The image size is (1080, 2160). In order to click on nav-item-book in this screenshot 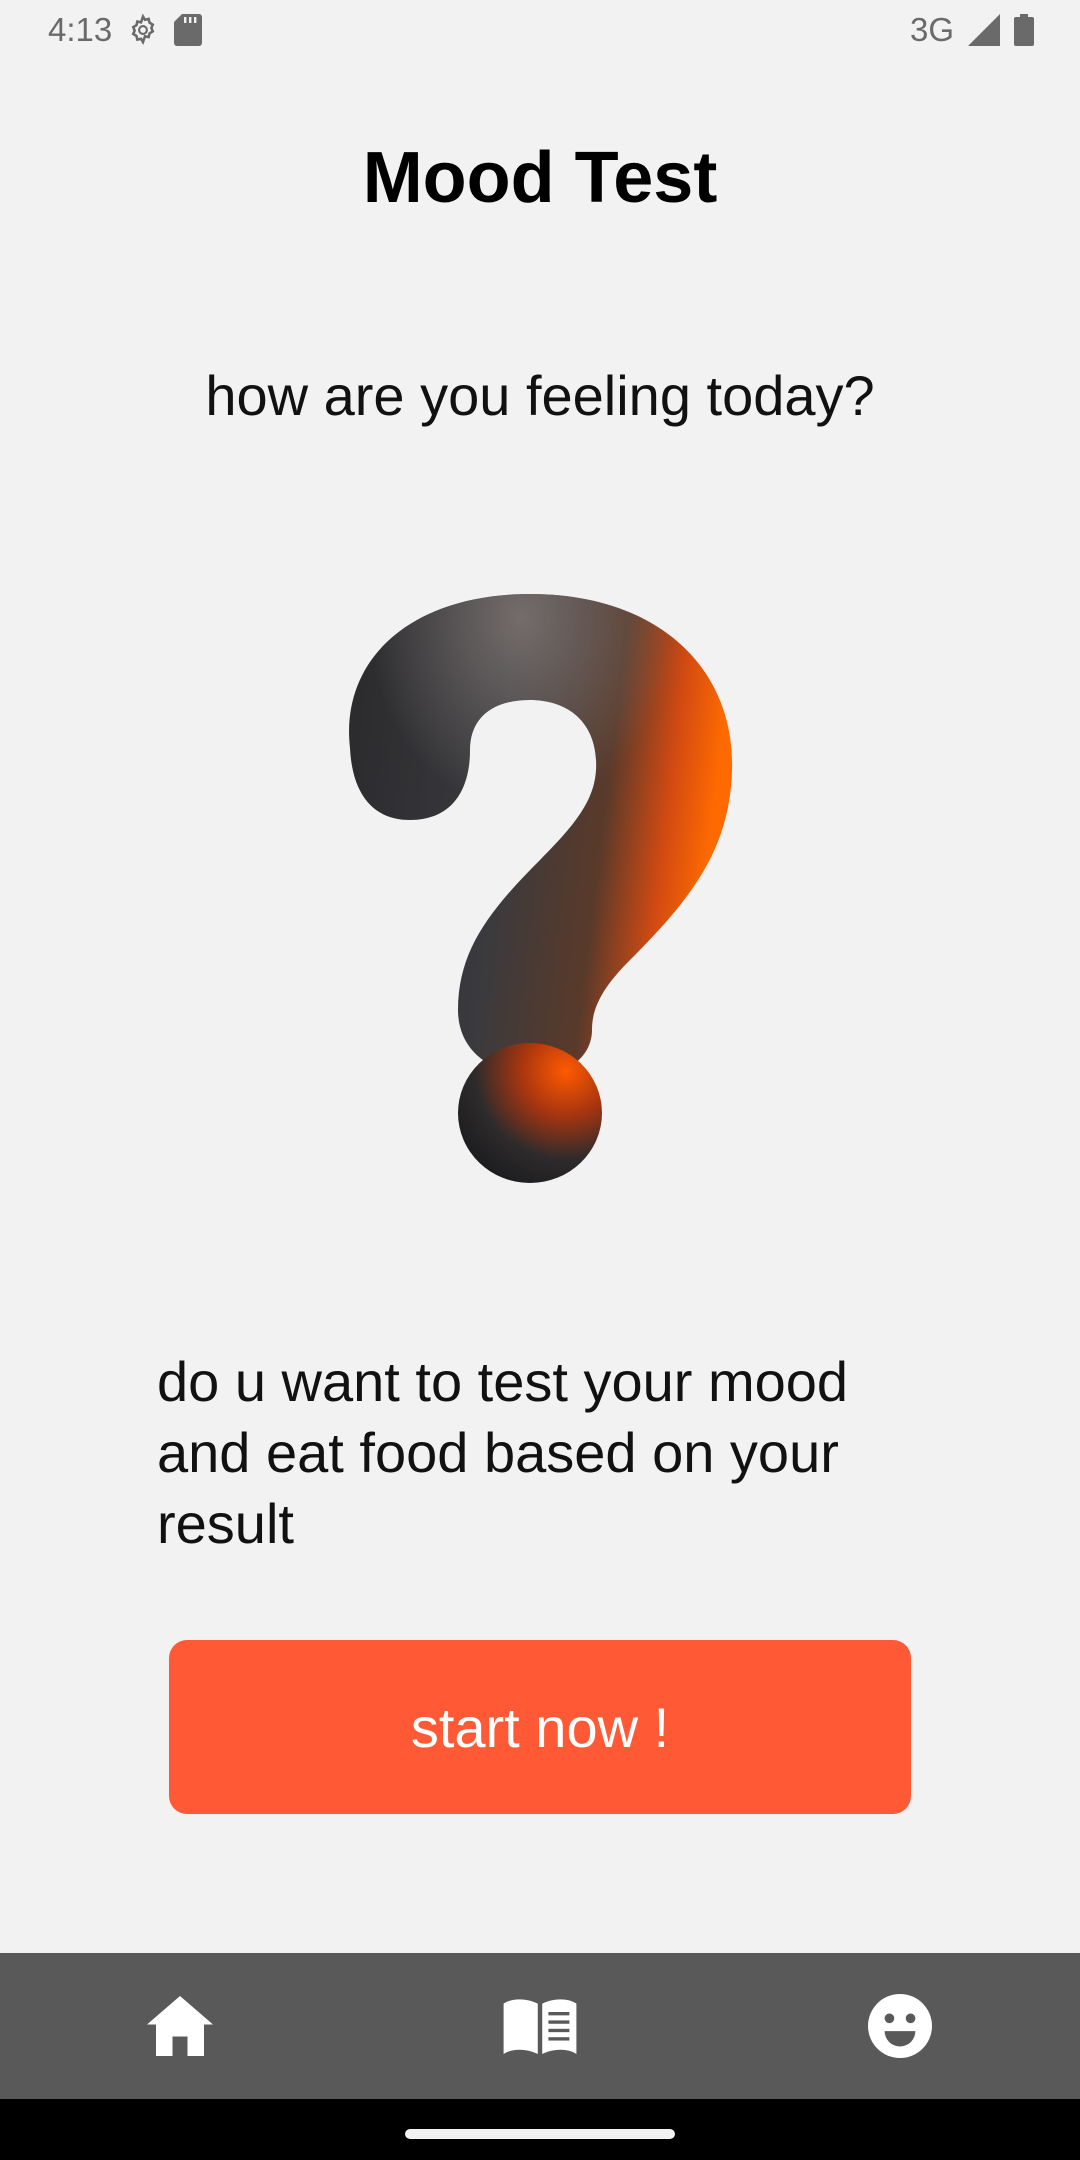, I will do `click(540, 2026)`.